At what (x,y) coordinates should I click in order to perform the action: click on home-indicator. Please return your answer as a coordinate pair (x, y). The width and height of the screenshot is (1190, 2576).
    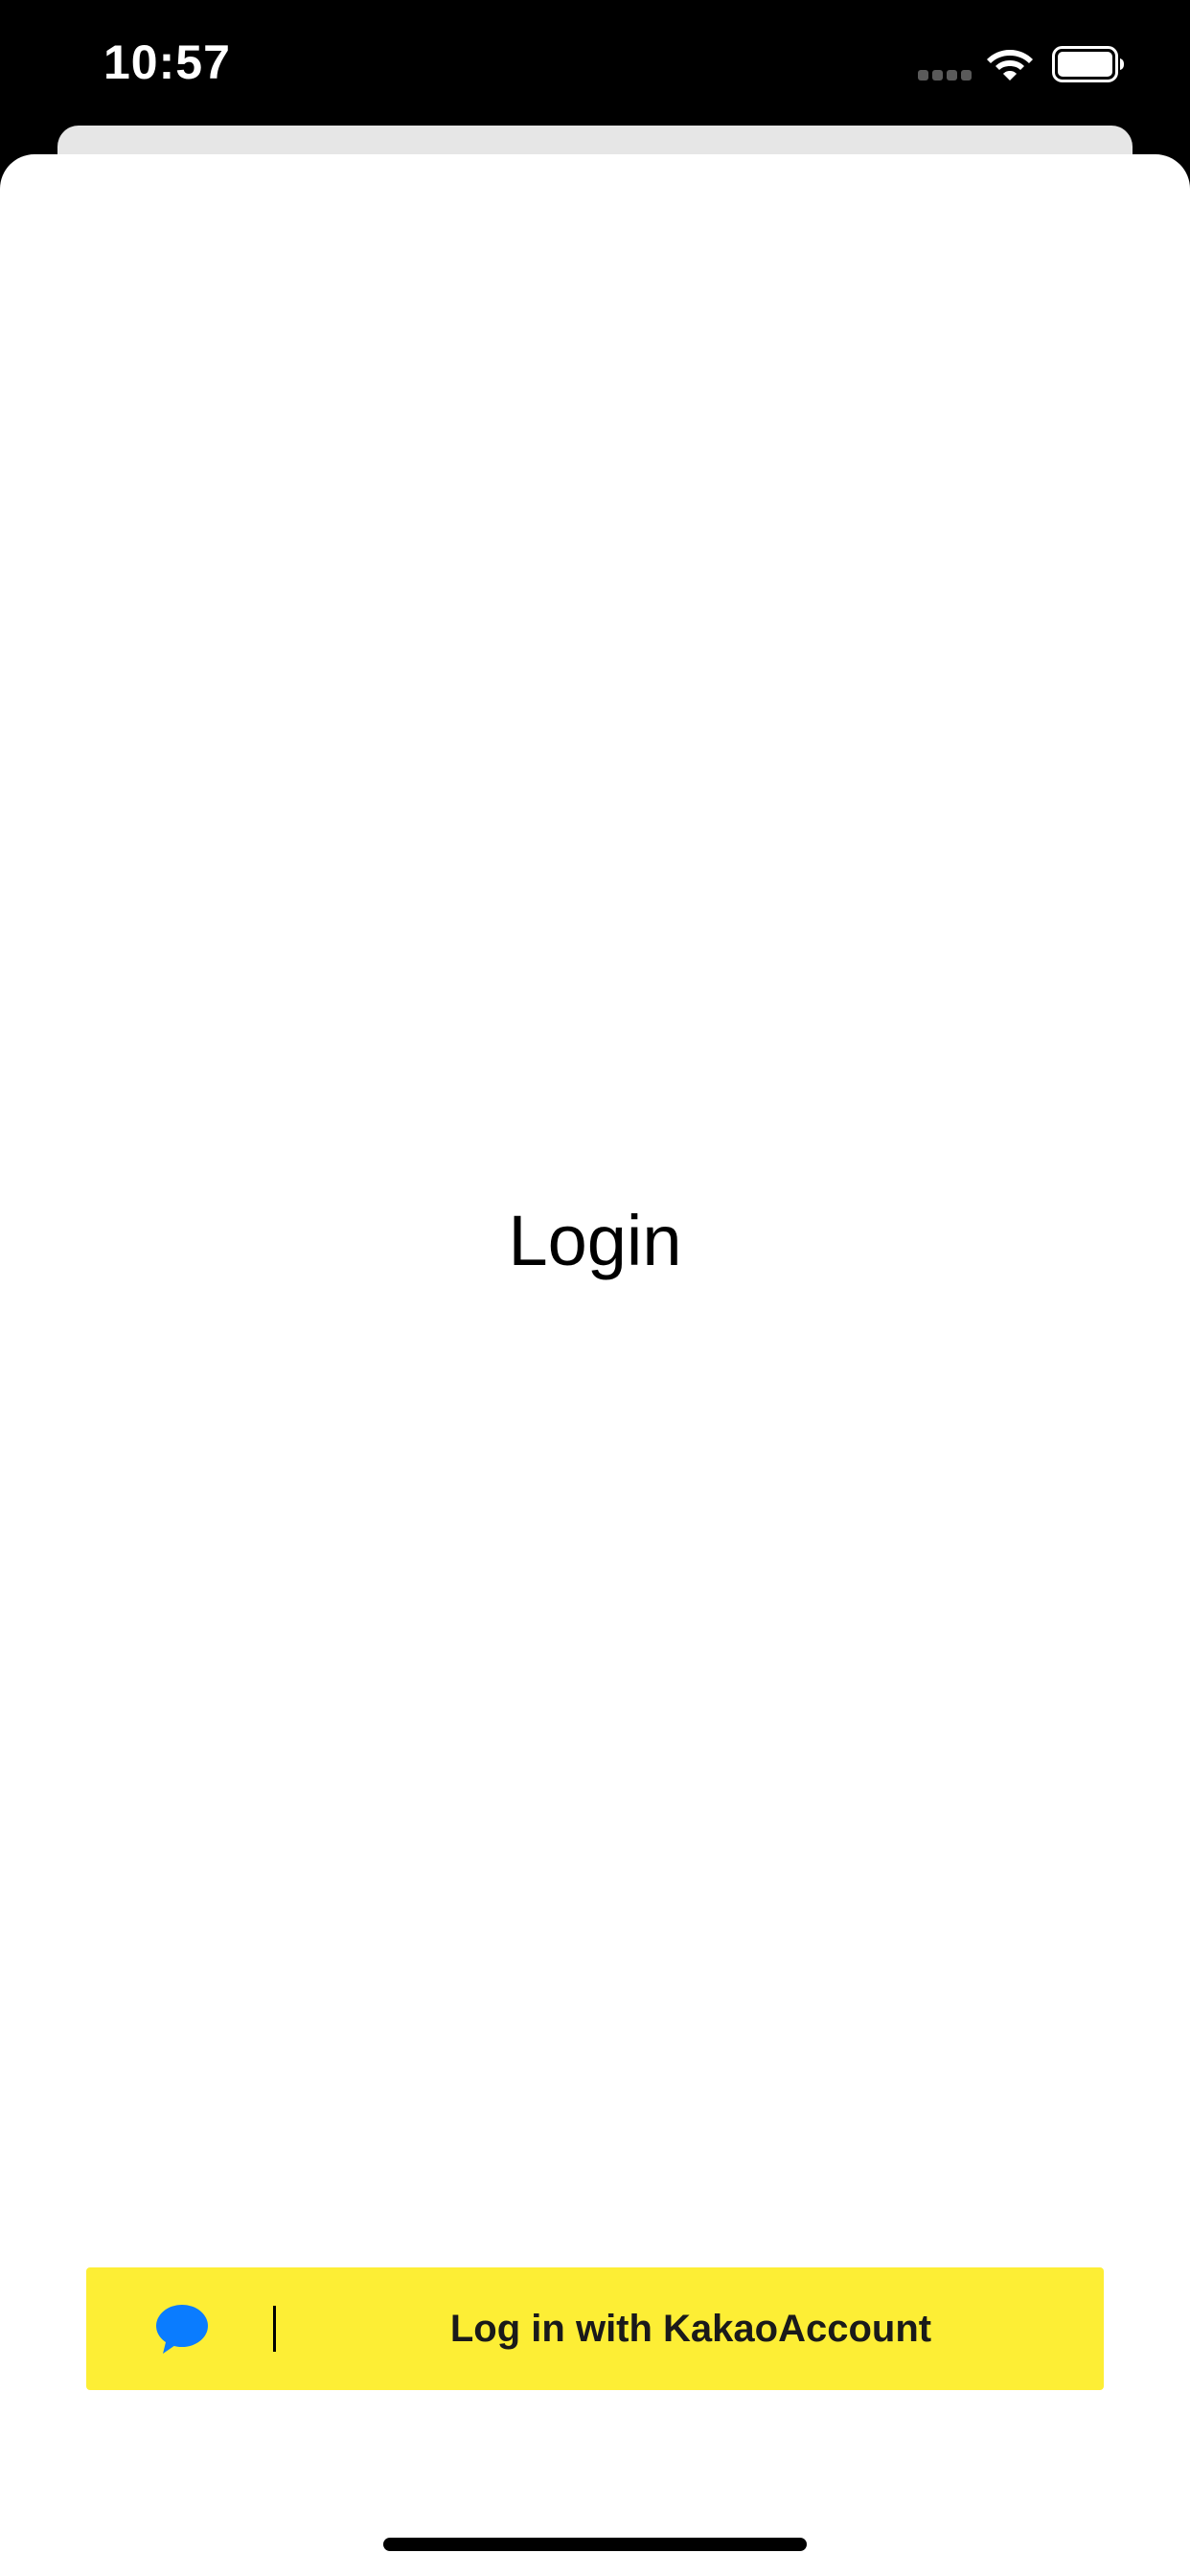
    Looking at the image, I should click on (595, 2544).